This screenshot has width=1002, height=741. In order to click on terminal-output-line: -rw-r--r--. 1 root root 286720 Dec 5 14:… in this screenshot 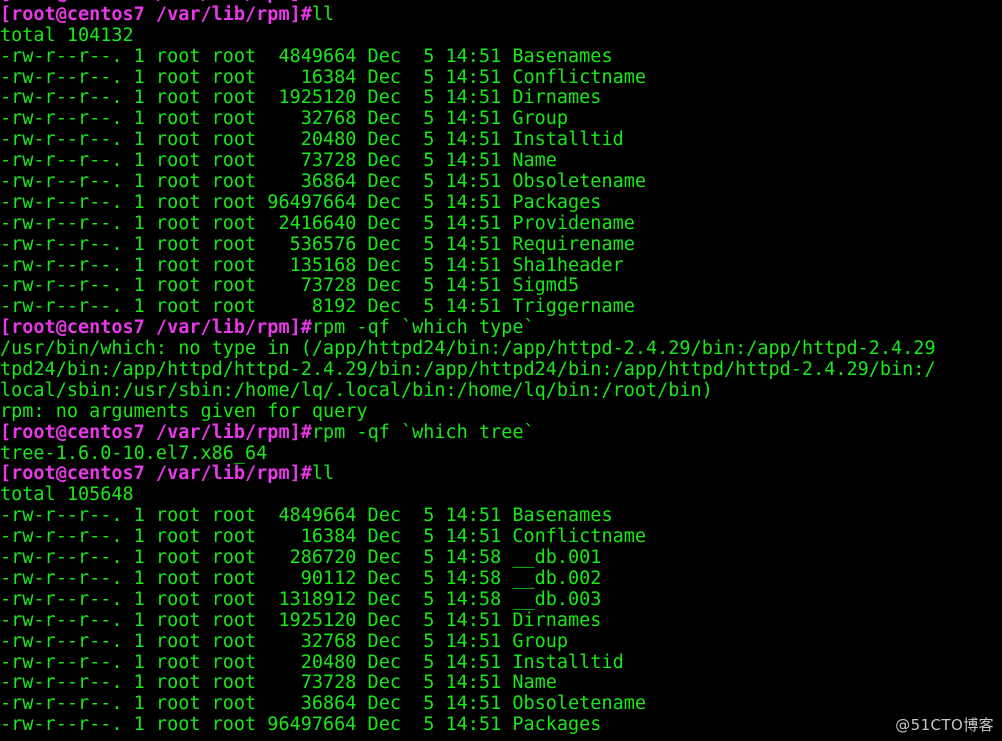, I will do `click(501, 558)`.